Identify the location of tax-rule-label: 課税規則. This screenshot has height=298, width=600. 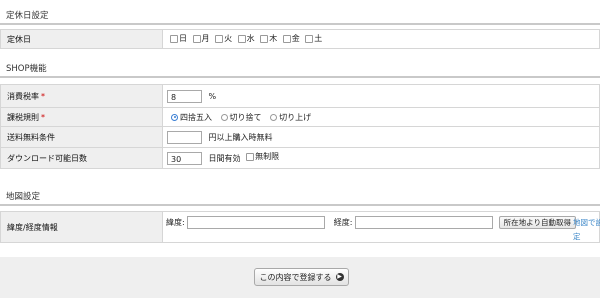
(23, 117).